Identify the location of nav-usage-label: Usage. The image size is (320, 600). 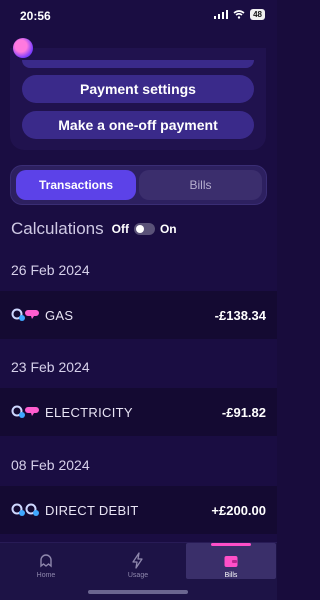
(138, 575).